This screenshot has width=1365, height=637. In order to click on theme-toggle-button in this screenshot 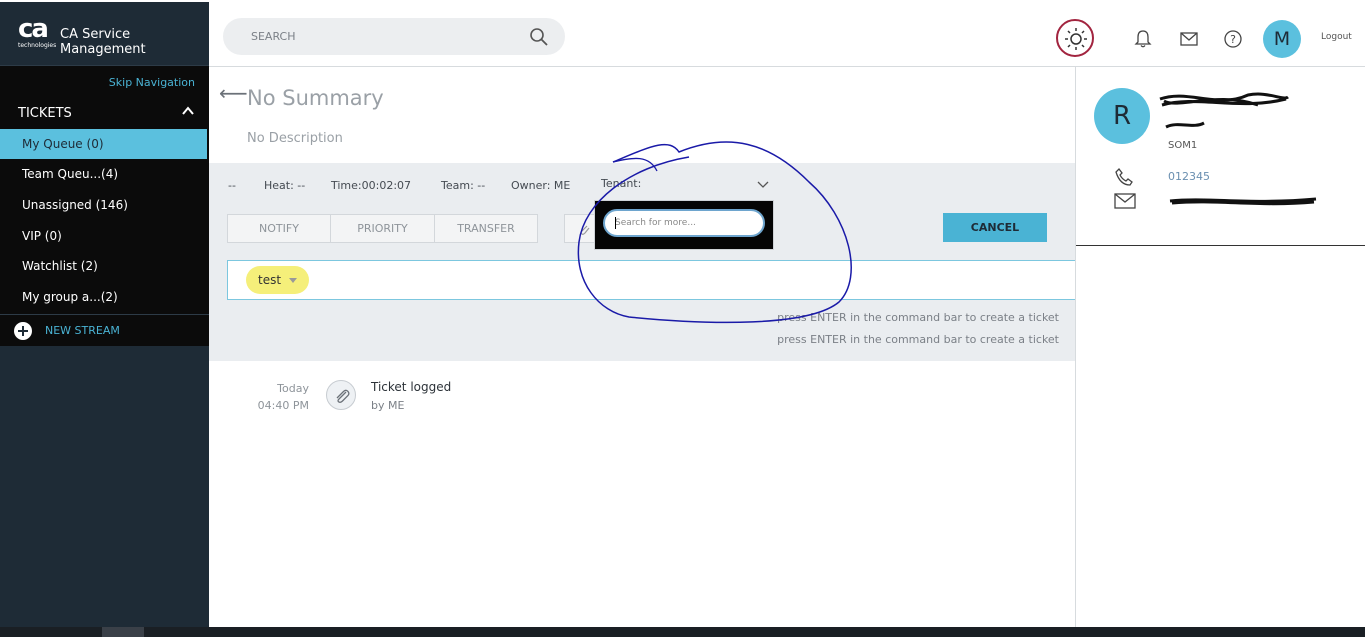, I will do `click(1075, 38)`.